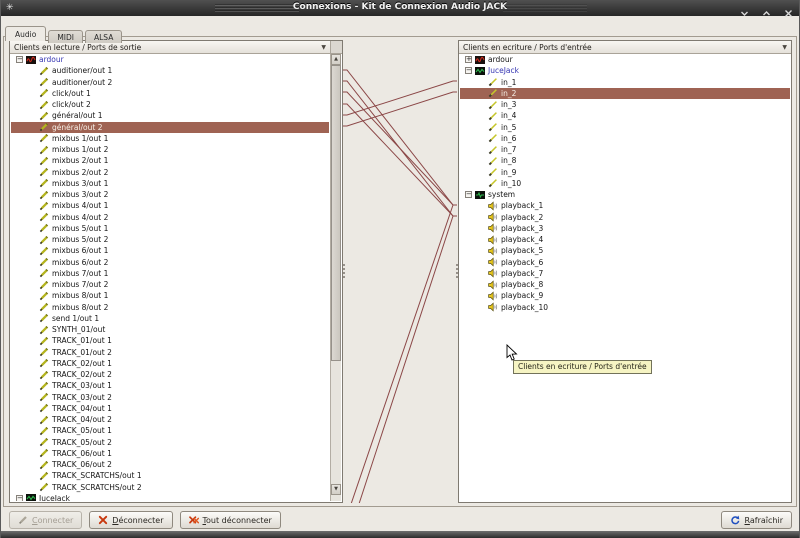 The width and height of the screenshot is (800, 538). I want to click on tree-row-mixbus-7-out-1: mixbus 7/out 1, so click(170, 273).